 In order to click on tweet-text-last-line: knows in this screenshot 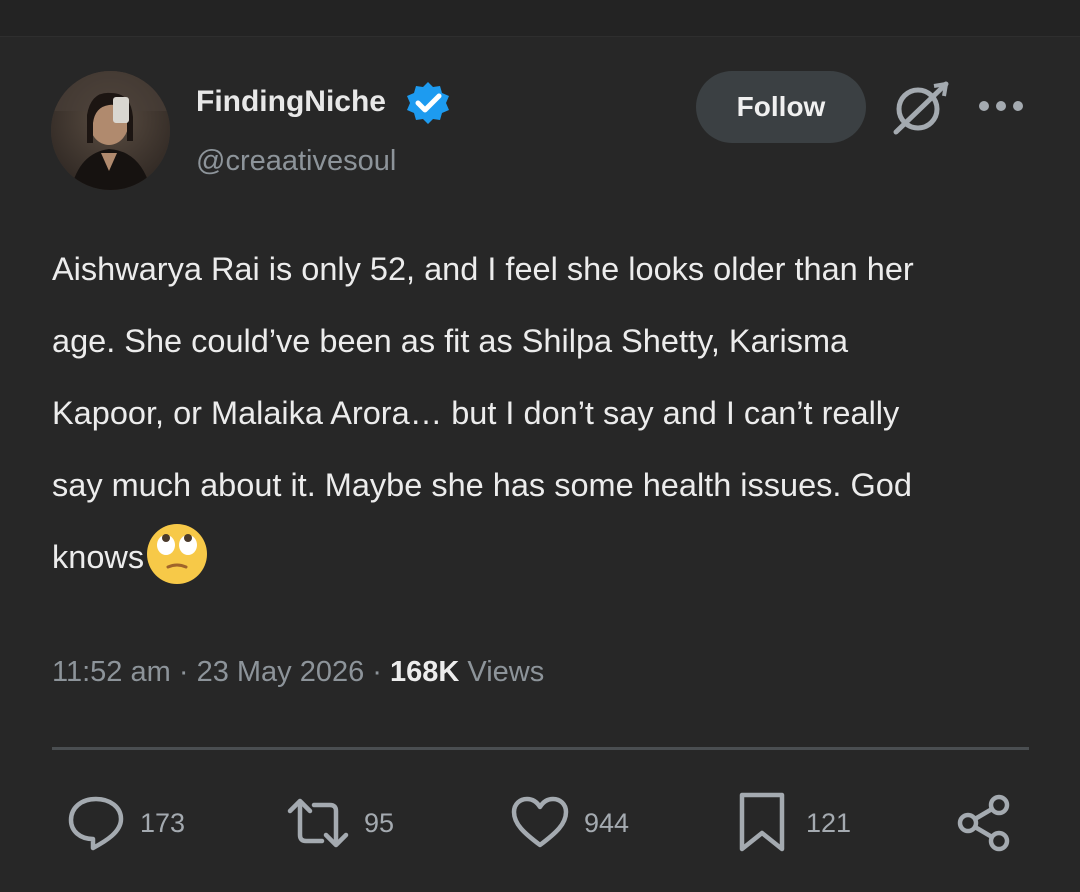, I will do `click(544, 557)`.